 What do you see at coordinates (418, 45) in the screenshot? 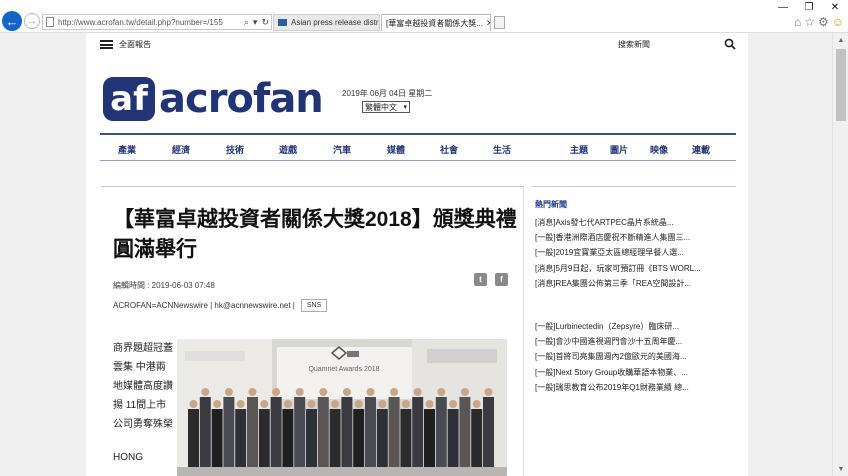
I see `top-bar: 全面報告 搜索新聞` at bounding box center [418, 45].